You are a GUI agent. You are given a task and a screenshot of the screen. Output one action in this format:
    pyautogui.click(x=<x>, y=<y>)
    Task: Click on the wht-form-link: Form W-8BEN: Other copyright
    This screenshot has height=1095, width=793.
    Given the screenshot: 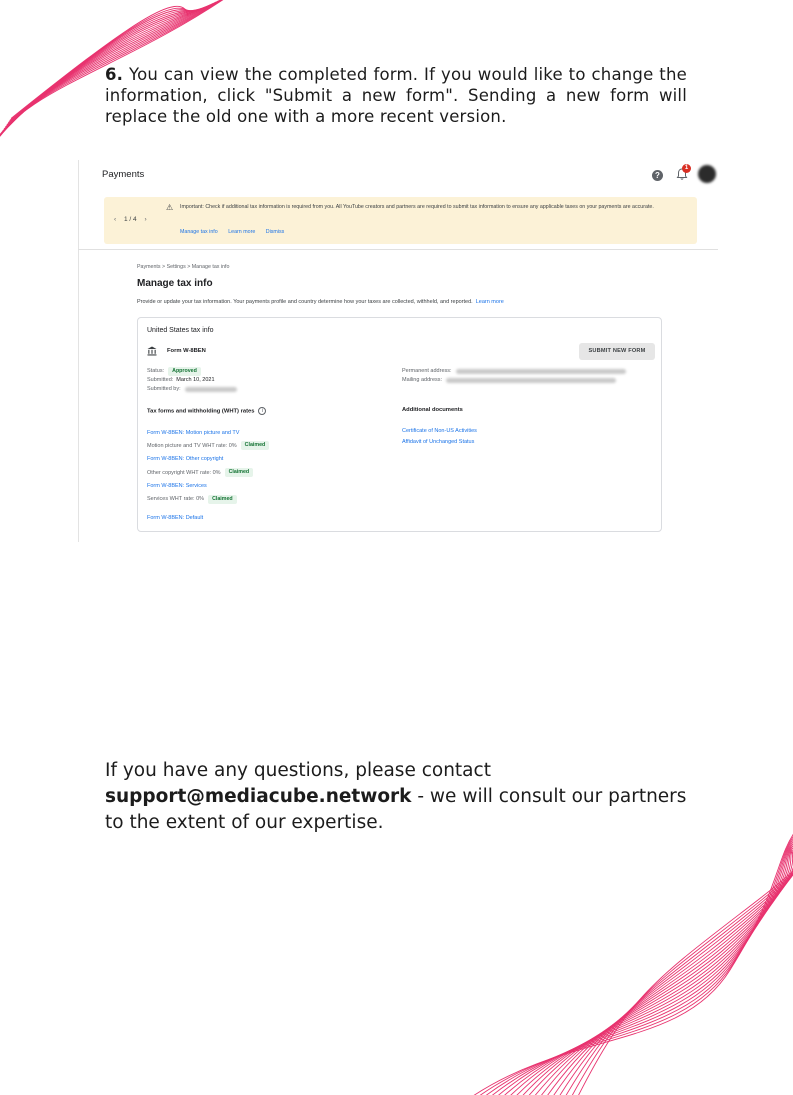 What is the action you would take?
    pyautogui.click(x=185, y=459)
    